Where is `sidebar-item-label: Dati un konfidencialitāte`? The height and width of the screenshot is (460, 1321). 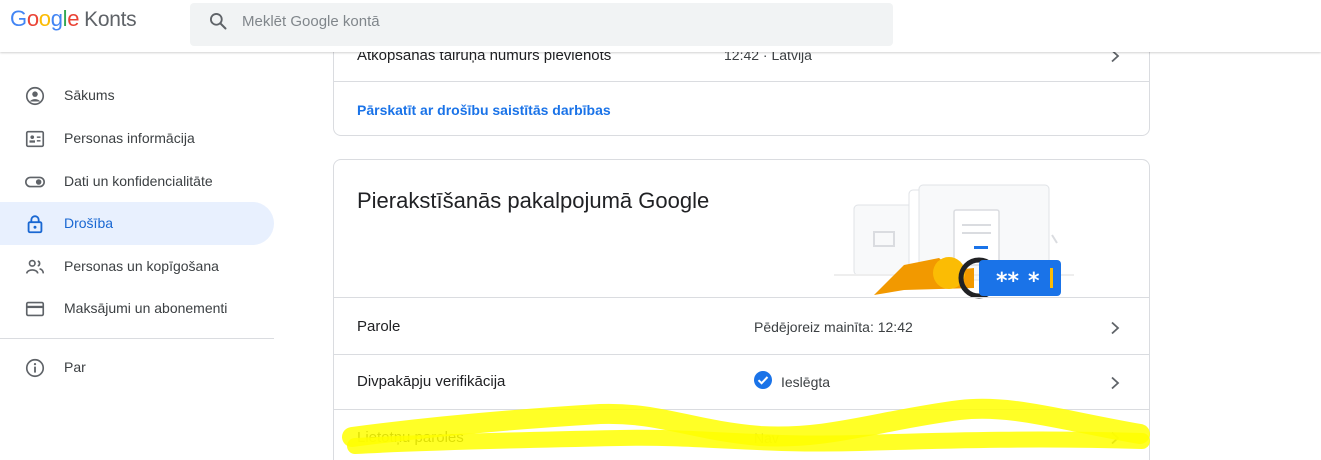
sidebar-item-label: Dati un konfidencialitāte is located at coordinates (138, 181).